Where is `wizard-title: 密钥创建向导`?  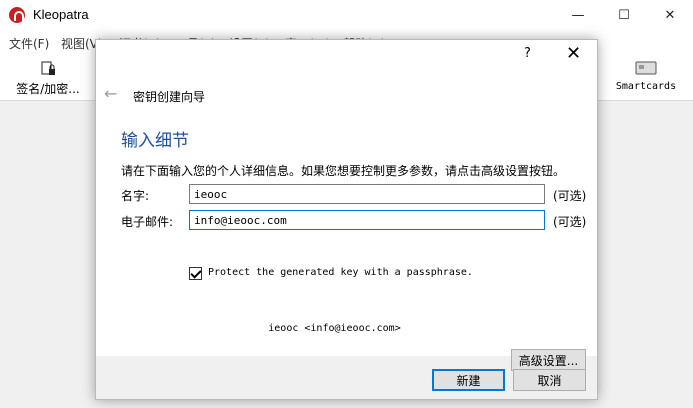
wizard-title: 密钥创建向导 is located at coordinates (169, 97).